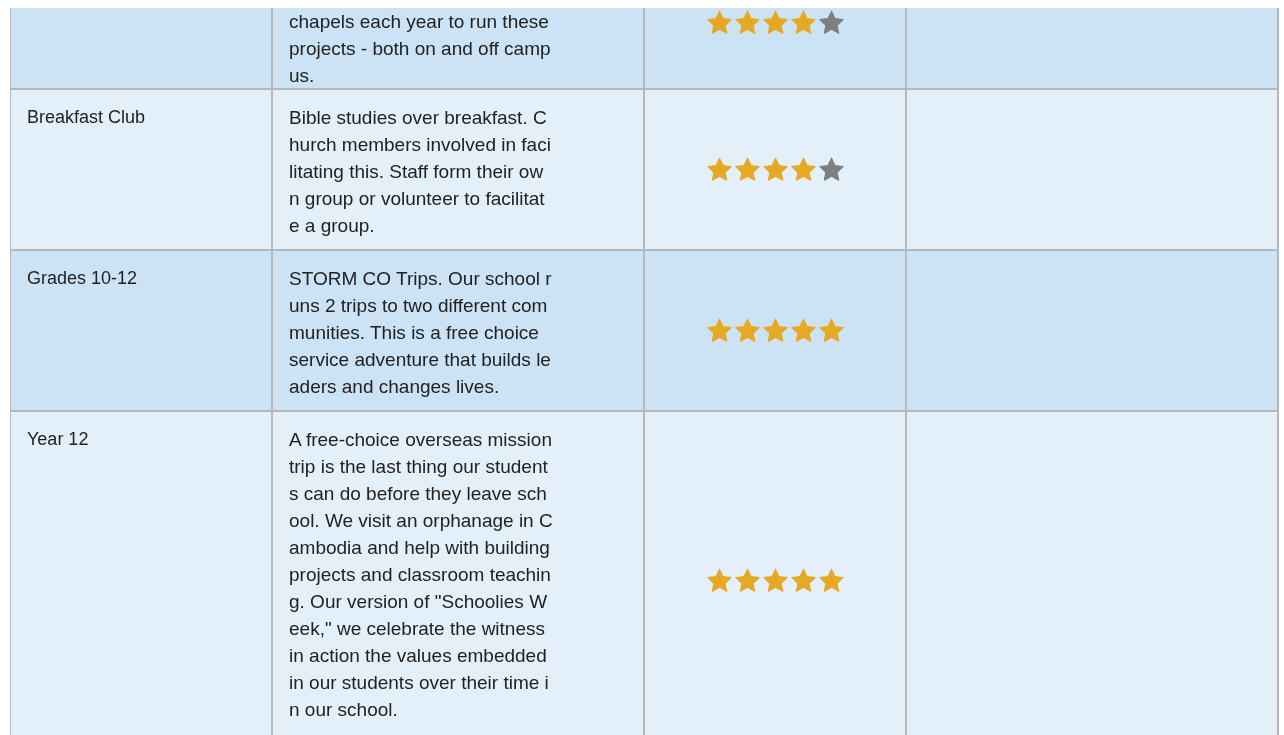  What do you see at coordinates (82, 278) in the screenshot?
I see `group-name: Grades 10-12` at bounding box center [82, 278].